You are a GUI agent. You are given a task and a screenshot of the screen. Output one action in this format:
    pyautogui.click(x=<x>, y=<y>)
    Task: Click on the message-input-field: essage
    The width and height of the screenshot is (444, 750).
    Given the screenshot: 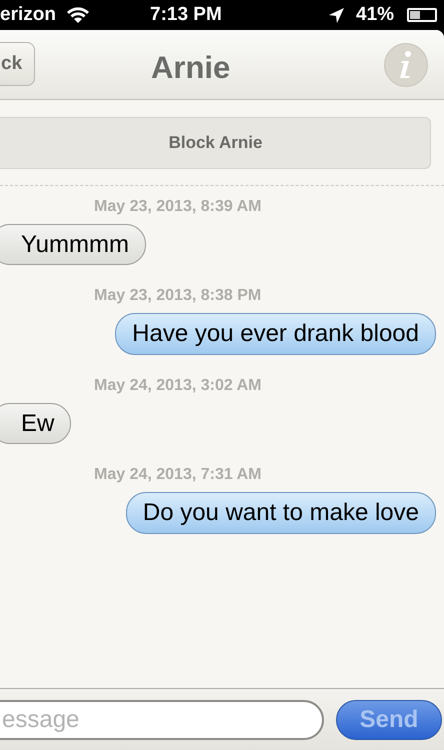 What is the action you would take?
    pyautogui.click(x=162, y=720)
    